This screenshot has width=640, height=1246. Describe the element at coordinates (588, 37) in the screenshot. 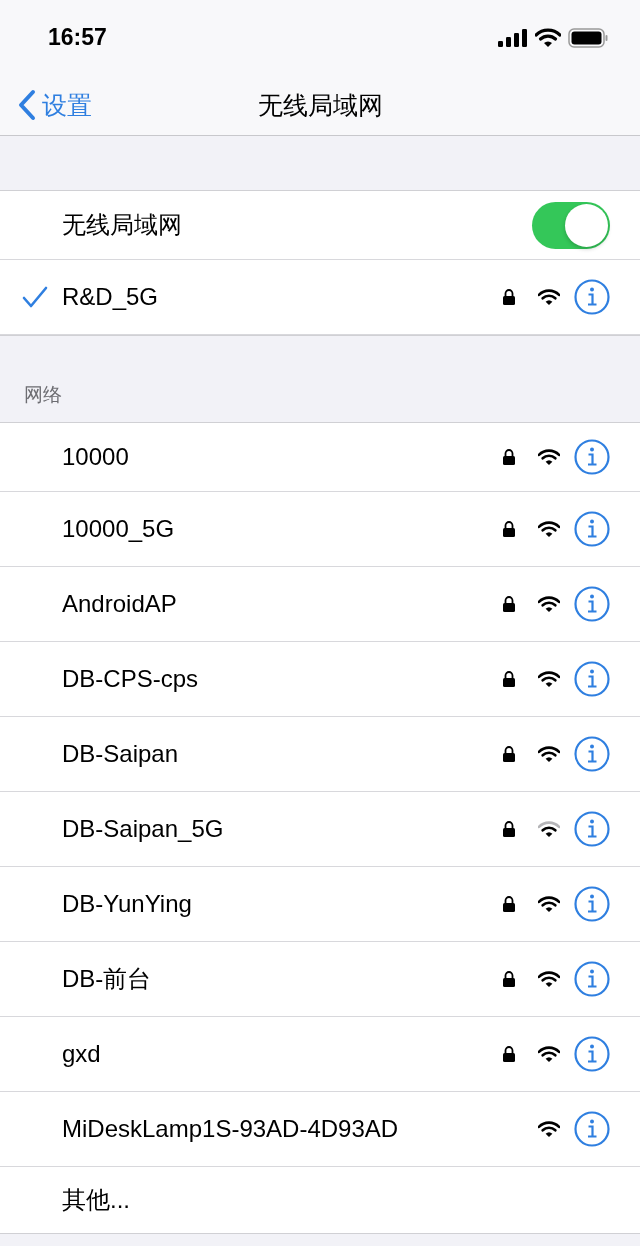

I see `battery-icon` at that location.